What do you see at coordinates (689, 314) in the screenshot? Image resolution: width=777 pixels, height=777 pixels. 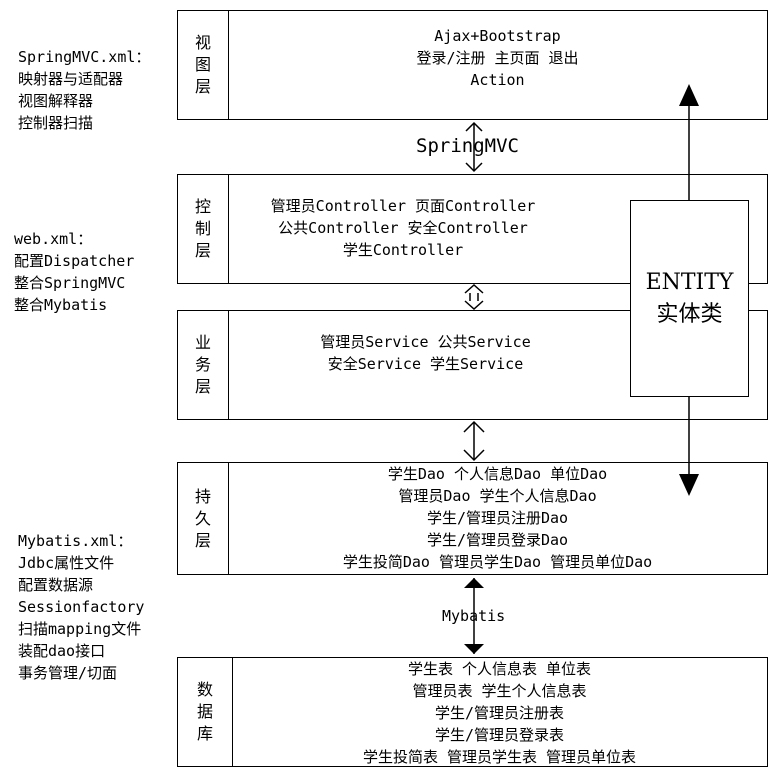 I see `entity-subtitle: 实体类` at bounding box center [689, 314].